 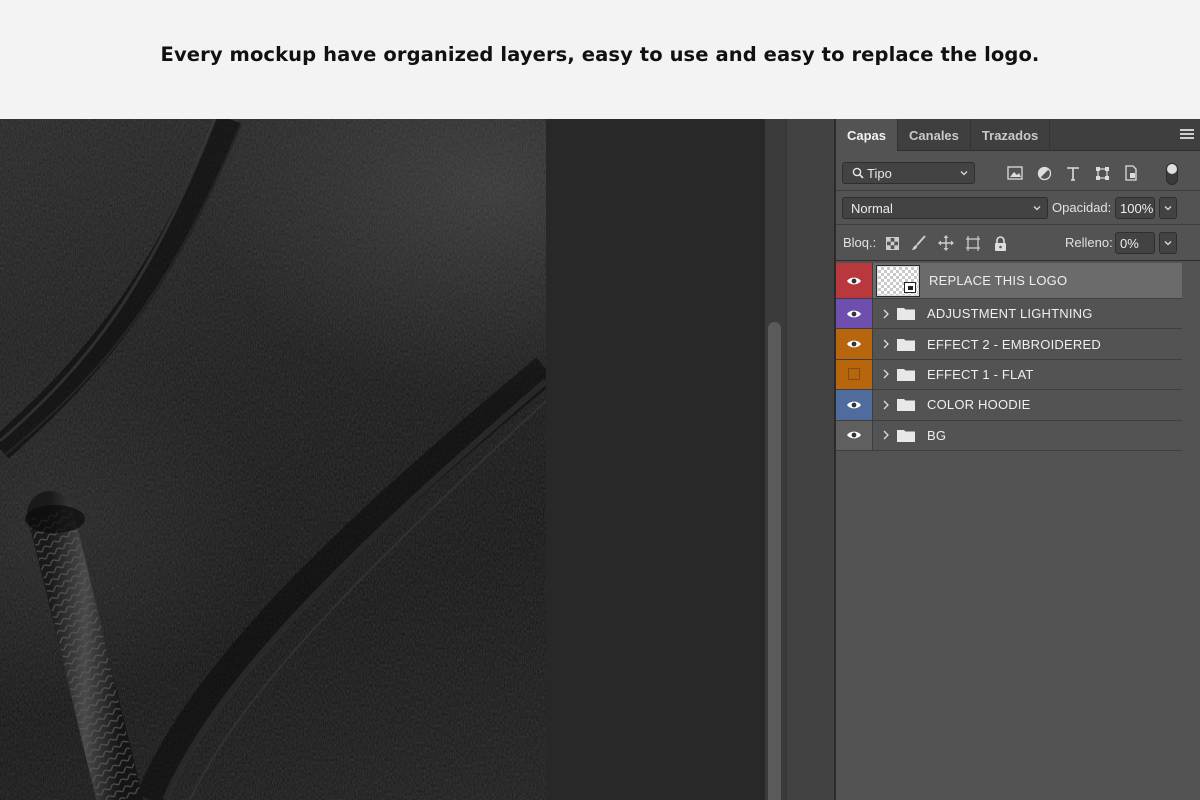 I want to click on lock-row: Bloq.: Relleno: 0%, so click(x=1018, y=243).